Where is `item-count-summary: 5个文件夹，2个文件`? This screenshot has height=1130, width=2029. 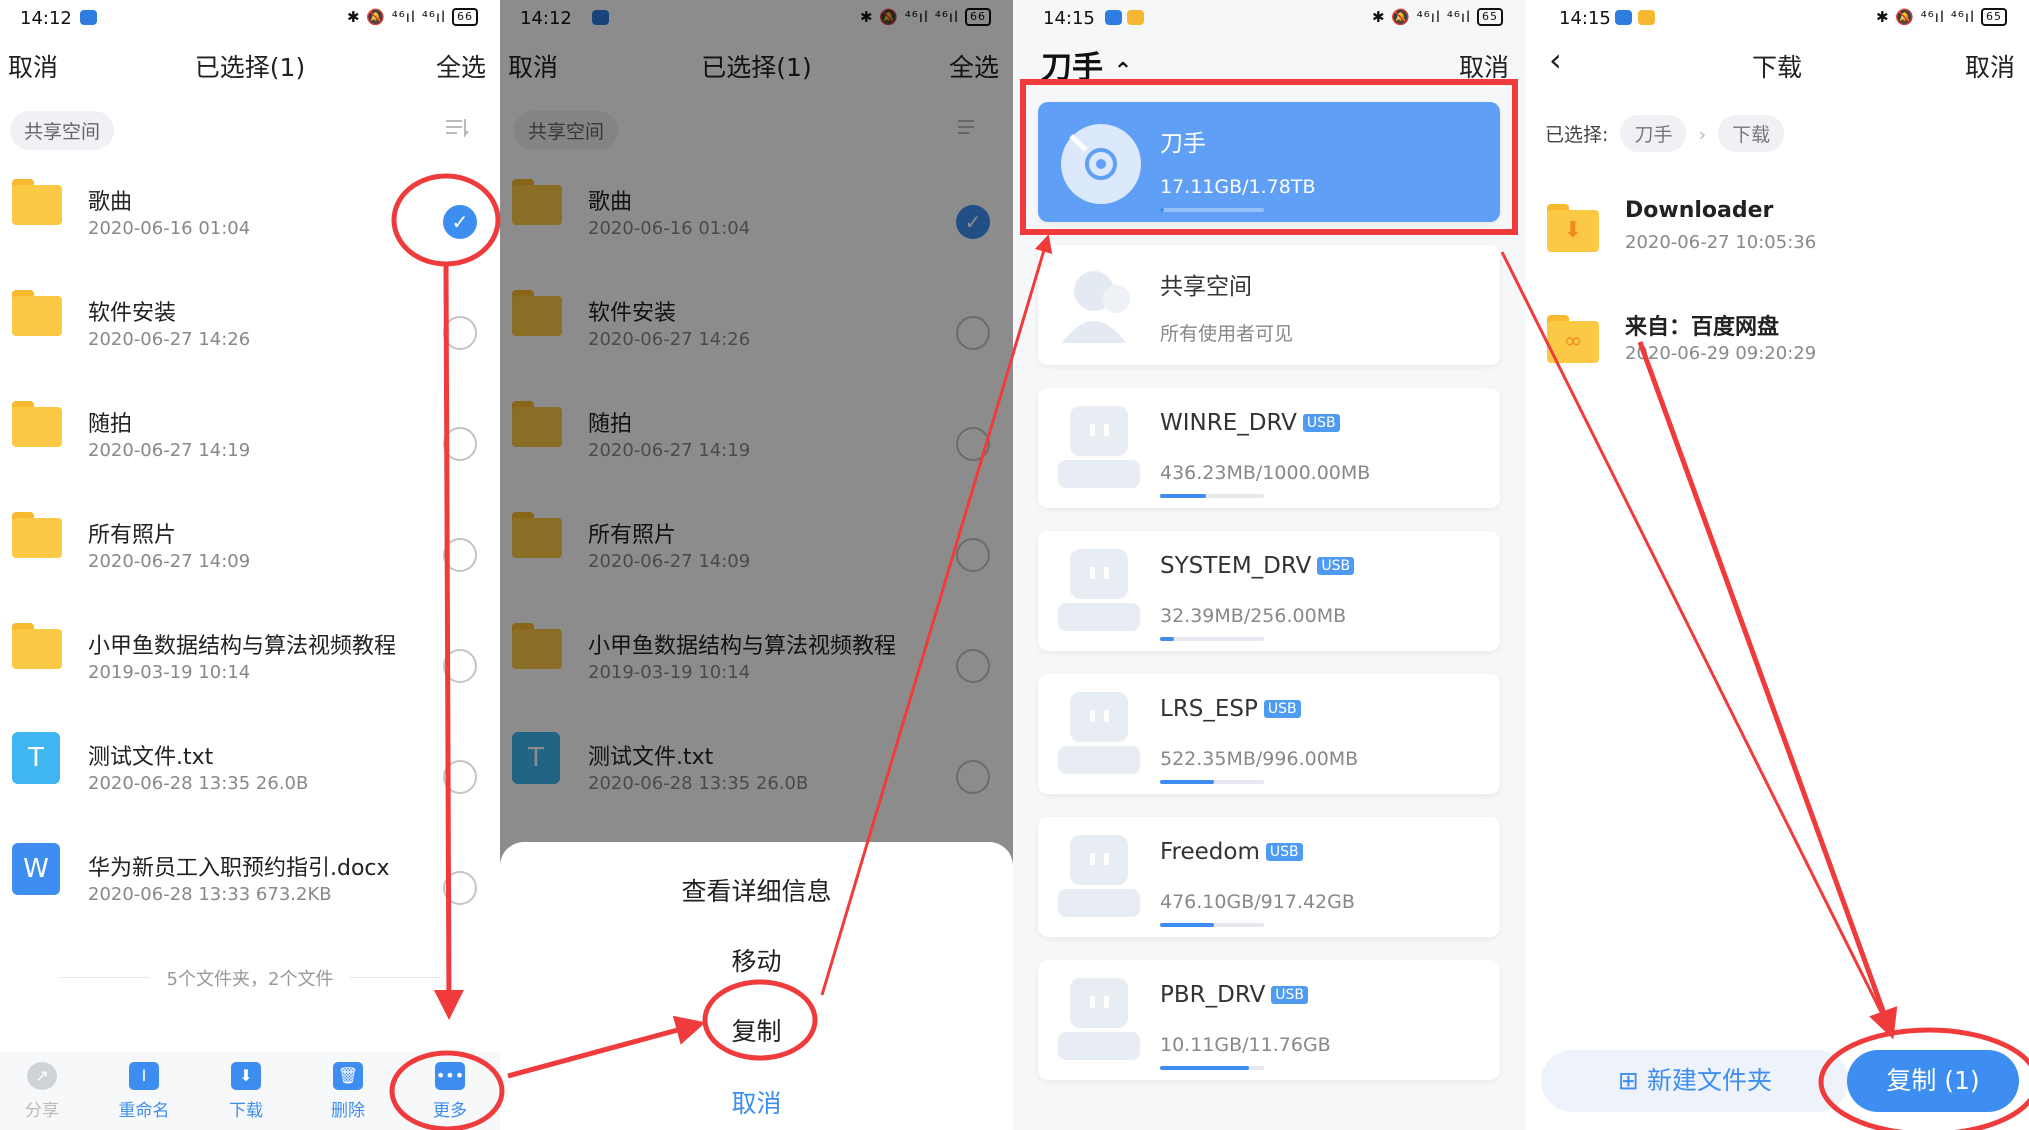
item-count-summary: 5个文件夹，2个文件 is located at coordinates (250, 978).